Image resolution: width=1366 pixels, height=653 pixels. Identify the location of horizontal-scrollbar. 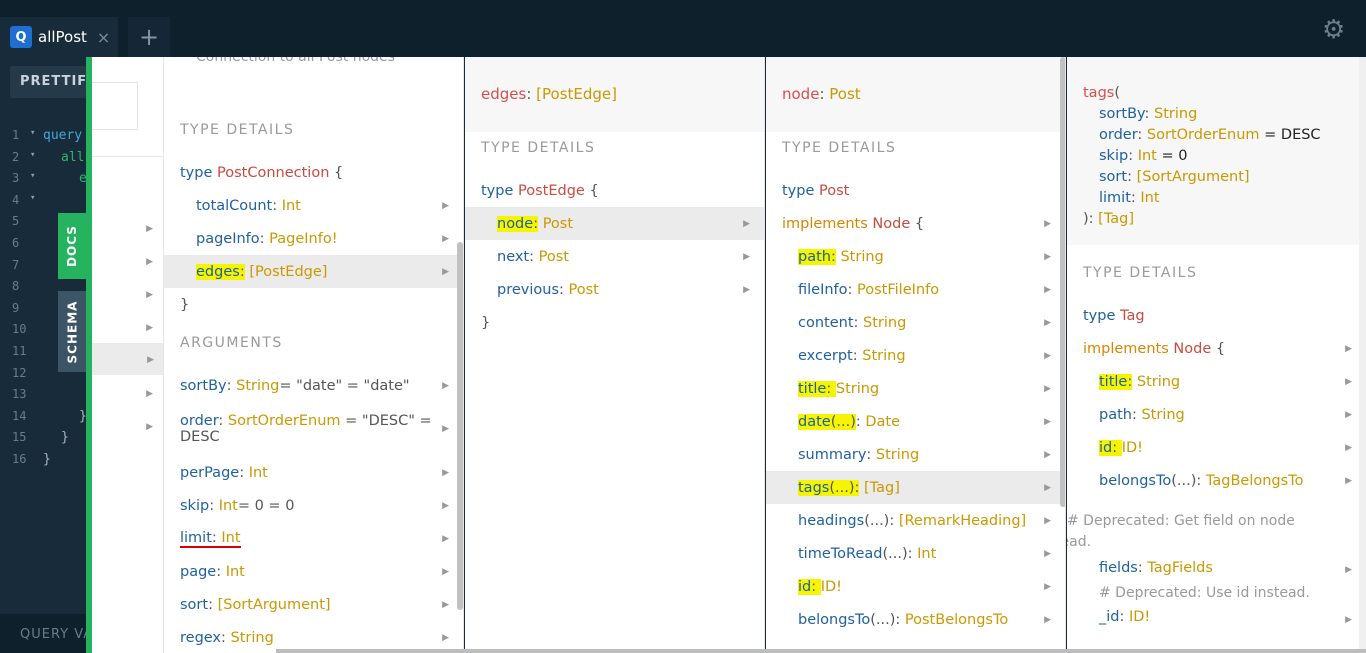
(821, 651).